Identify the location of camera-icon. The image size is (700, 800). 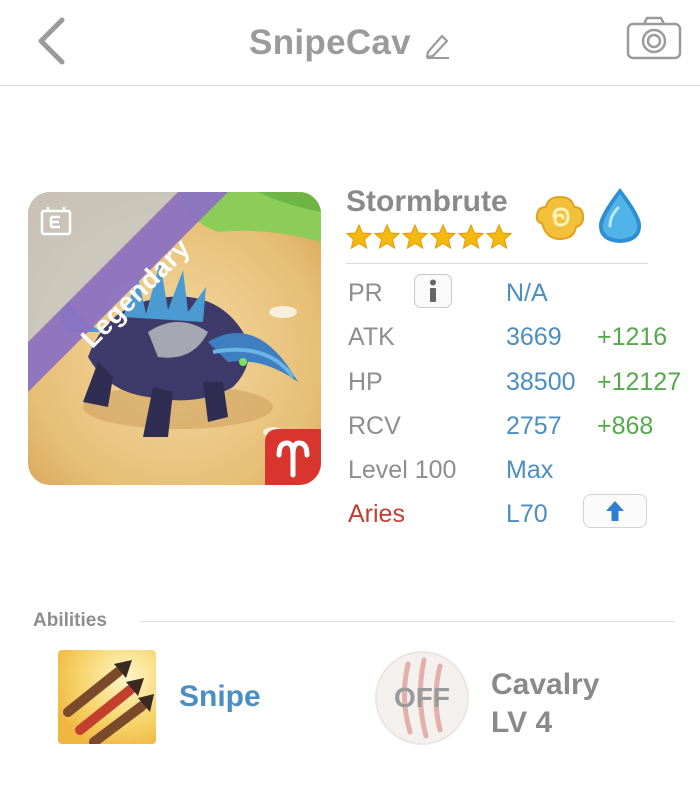
(654, 38).